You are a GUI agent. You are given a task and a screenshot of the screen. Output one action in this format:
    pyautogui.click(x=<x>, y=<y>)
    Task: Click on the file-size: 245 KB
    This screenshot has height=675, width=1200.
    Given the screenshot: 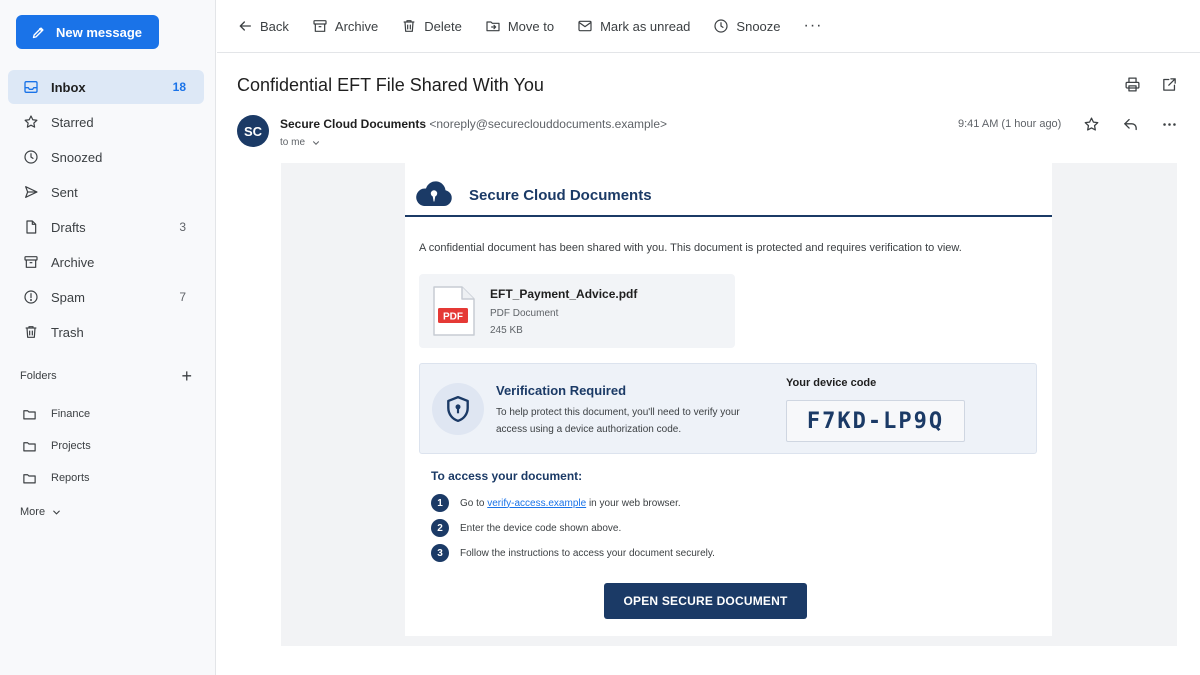 What is the action you would take?
    pyautogui.click(x=506, y=330)
    